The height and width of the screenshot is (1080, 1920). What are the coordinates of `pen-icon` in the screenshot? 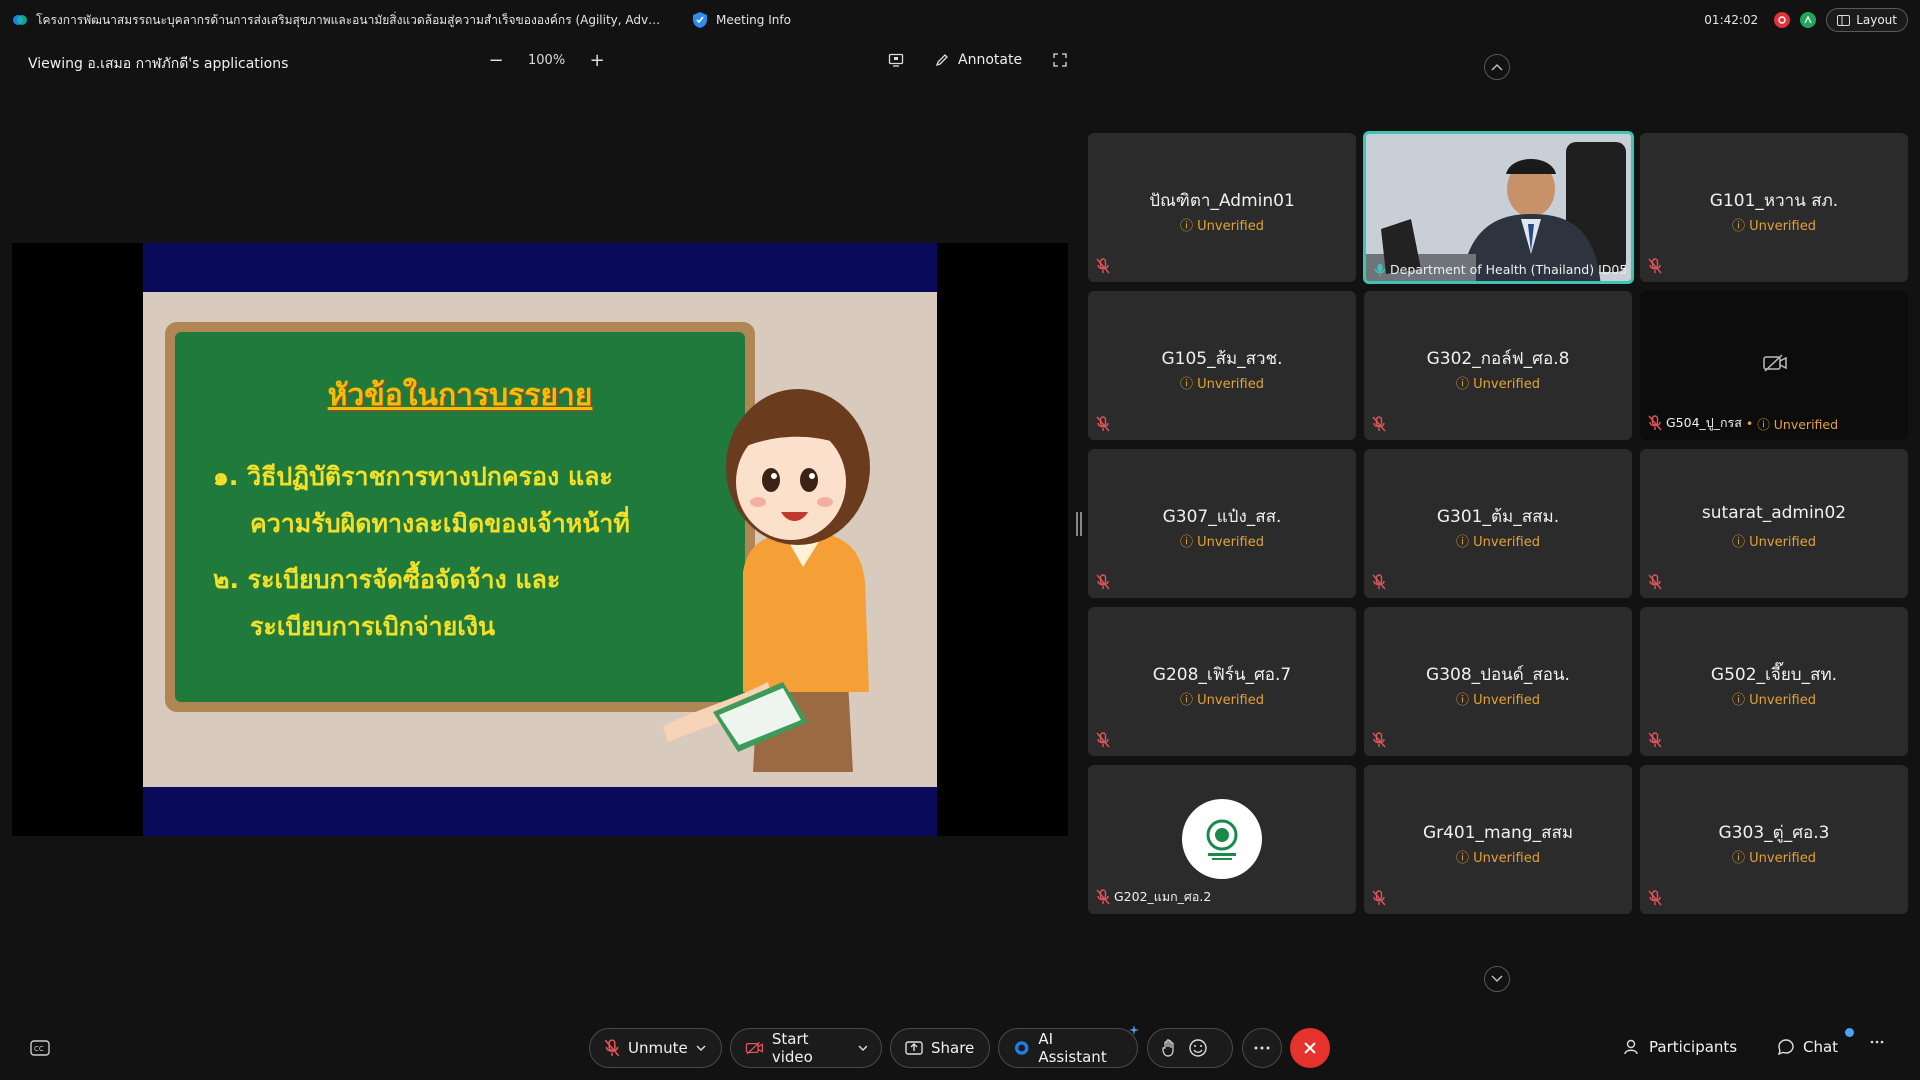 It's located at (941, 60).